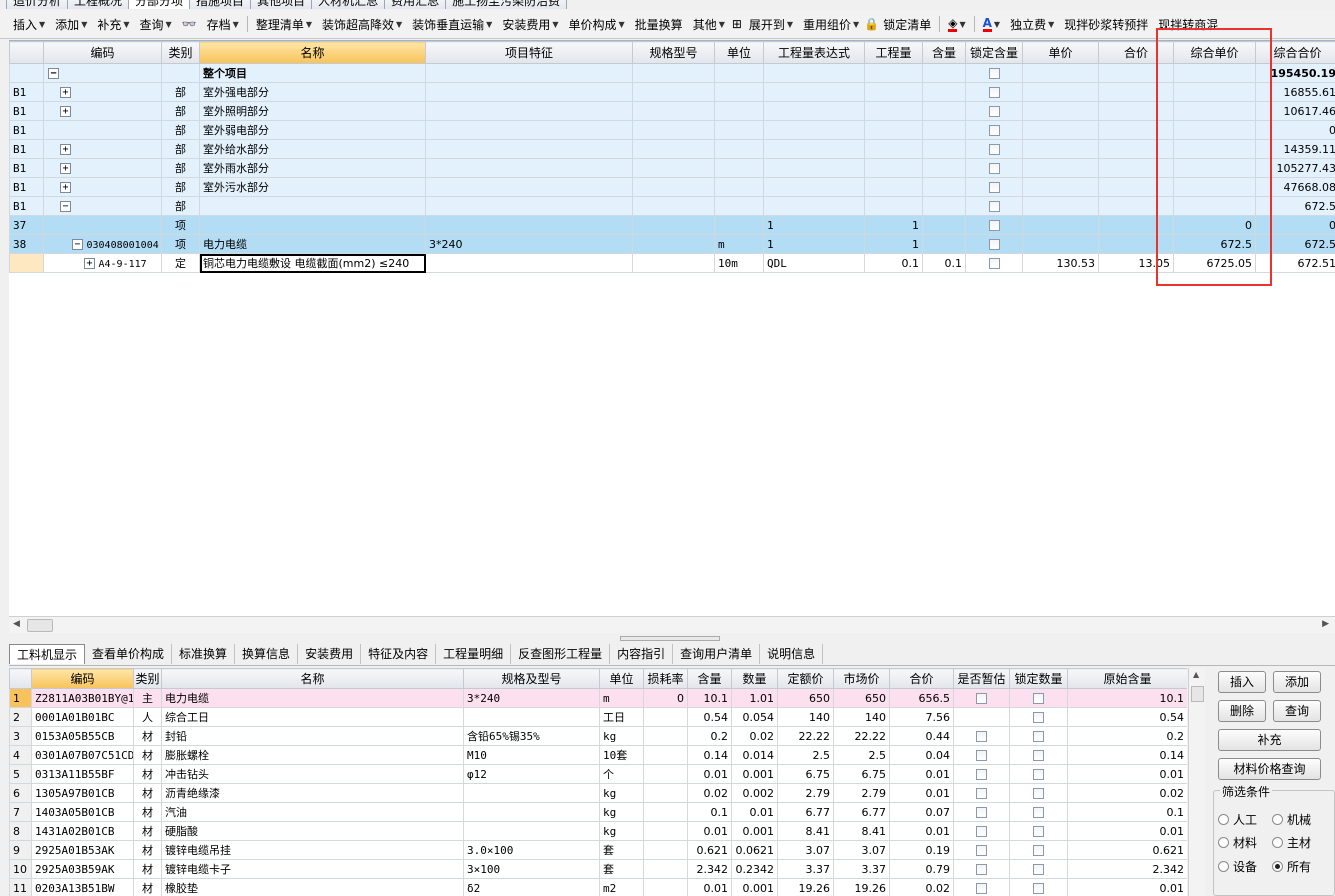 The image size is (1335, 896). I want to click on grid-cell-qty: 1, so click(893, 244).